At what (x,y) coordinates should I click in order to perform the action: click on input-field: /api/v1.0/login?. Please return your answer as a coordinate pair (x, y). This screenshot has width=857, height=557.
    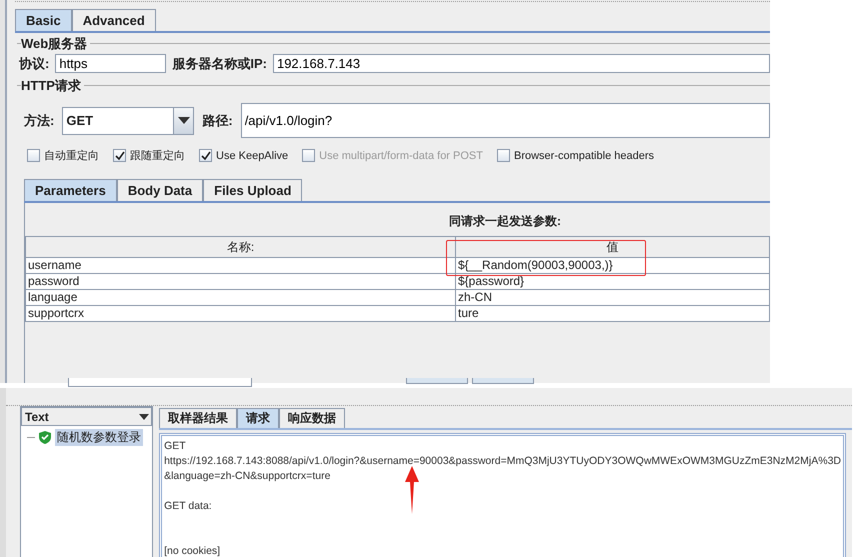
    Looking at the image, I should click on (505, 120).